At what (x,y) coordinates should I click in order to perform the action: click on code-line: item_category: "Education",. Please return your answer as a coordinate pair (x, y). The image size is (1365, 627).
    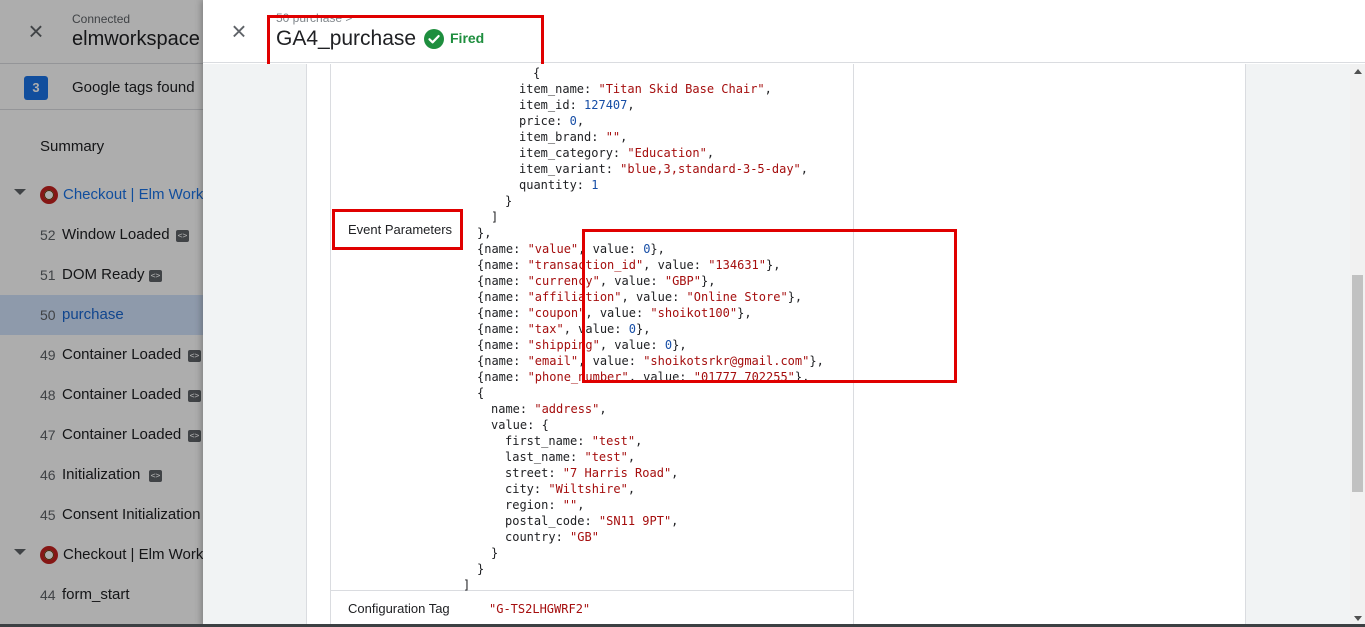
    Looking at the image, I should click on (617, 153).